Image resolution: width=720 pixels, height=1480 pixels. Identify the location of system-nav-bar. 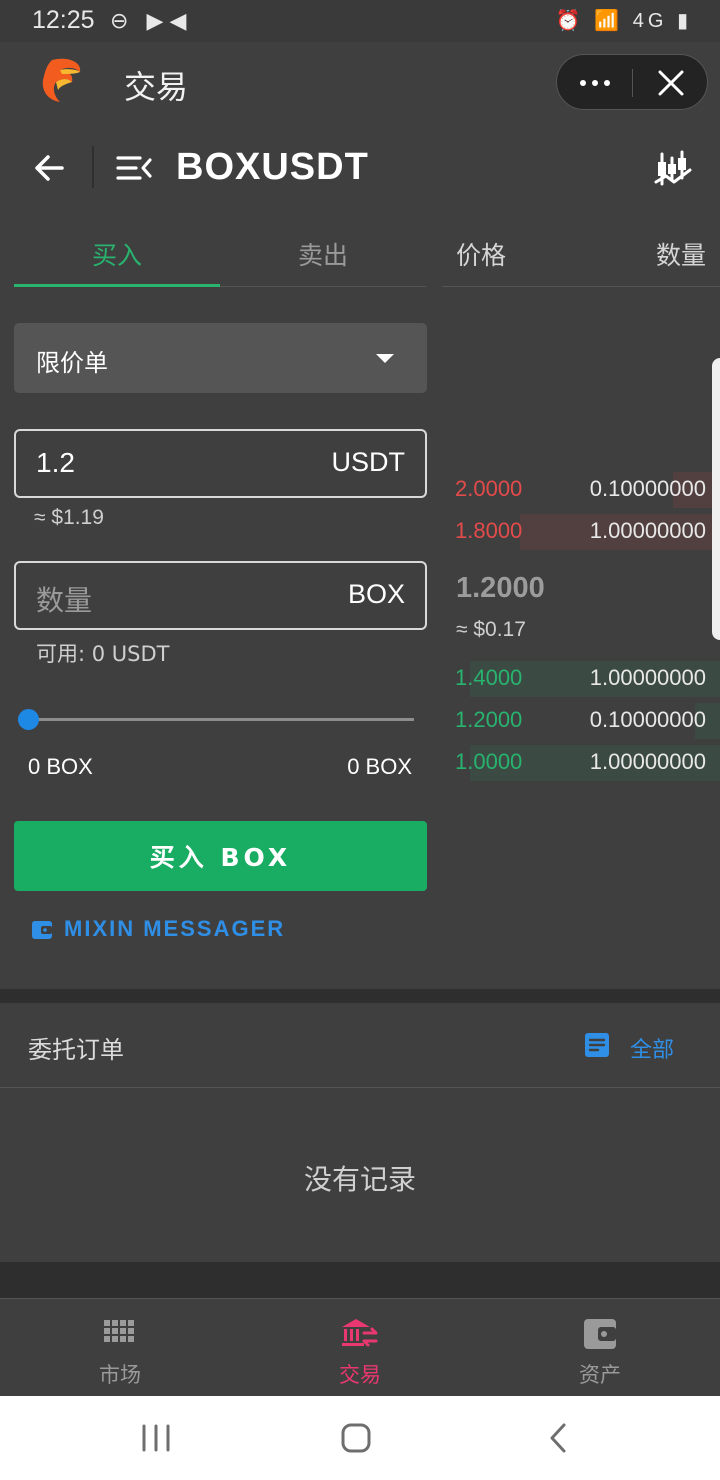
(360, 1438).